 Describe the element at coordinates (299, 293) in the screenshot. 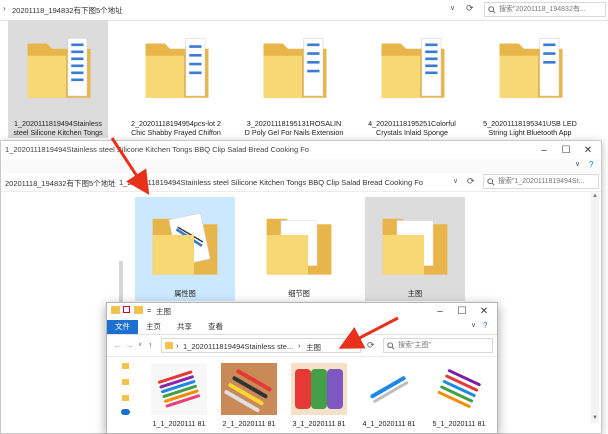

I see `folder-label: 细节图` at that location.